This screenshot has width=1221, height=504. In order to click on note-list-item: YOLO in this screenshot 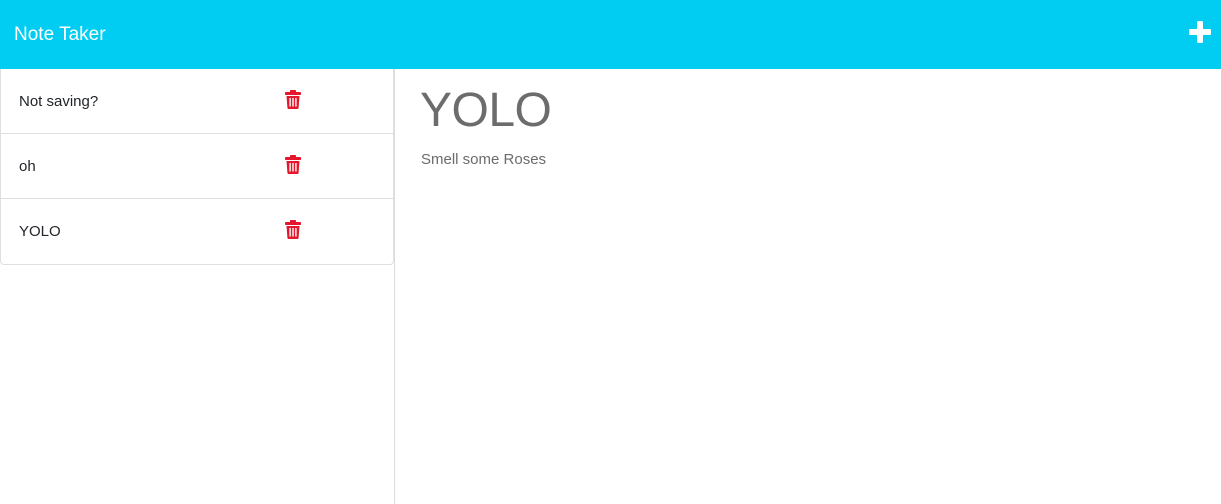, I will do `click(197, 231)`.